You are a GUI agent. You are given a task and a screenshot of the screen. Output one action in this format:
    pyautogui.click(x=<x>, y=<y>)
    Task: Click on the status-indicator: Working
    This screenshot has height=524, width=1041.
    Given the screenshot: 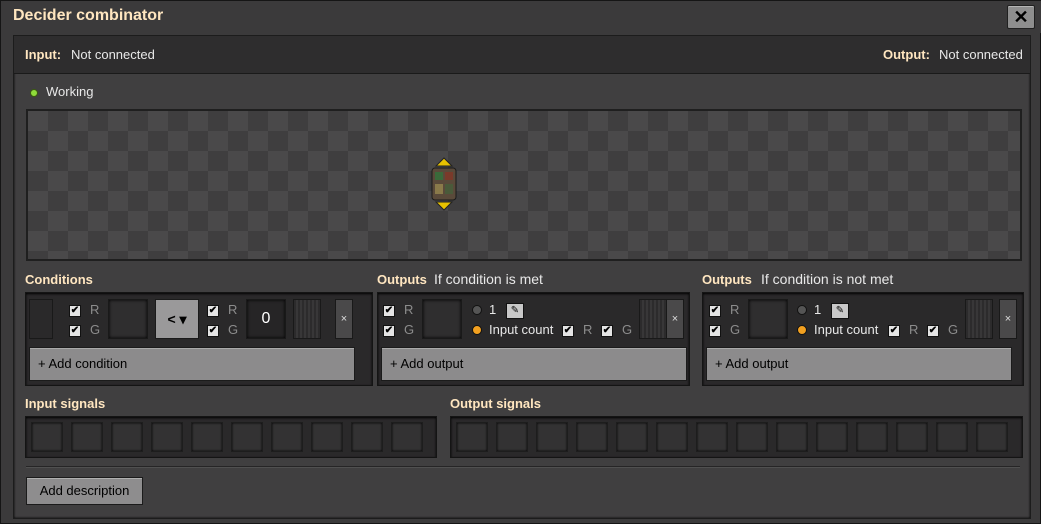 What is the action you would take?
    pyautogui.click(x=61, y=91)
    